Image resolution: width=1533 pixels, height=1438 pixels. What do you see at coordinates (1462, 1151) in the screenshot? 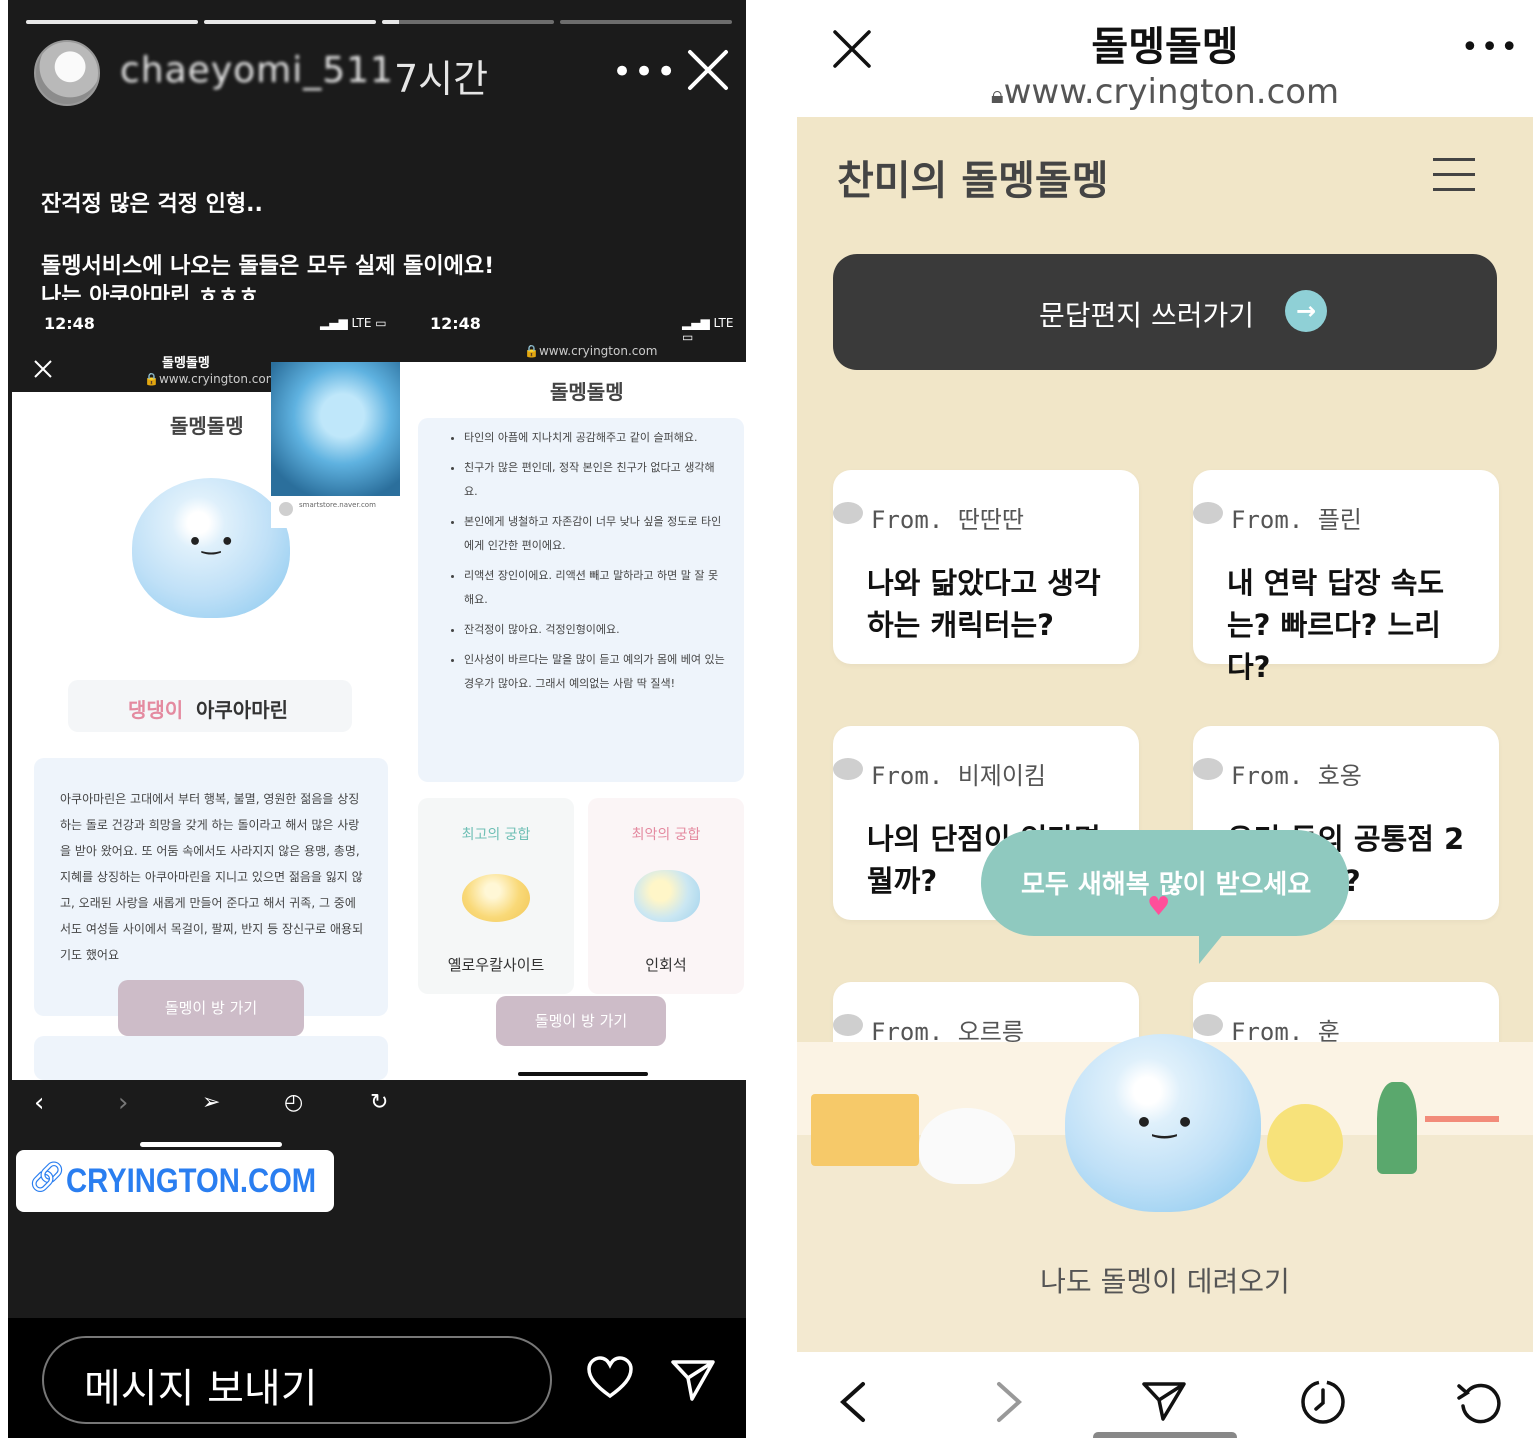
I see `side-table` at bounding box center [1462, 1151].